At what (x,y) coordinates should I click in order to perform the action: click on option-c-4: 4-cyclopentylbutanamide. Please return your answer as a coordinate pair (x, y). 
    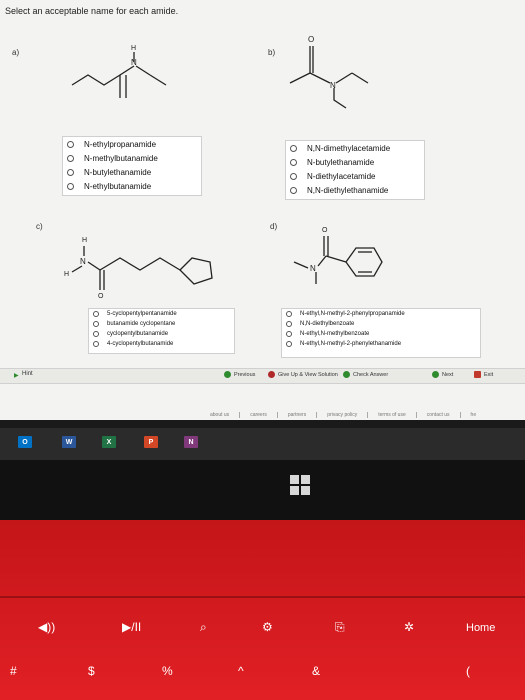
    Looking at the image, I should click on (161, 344).